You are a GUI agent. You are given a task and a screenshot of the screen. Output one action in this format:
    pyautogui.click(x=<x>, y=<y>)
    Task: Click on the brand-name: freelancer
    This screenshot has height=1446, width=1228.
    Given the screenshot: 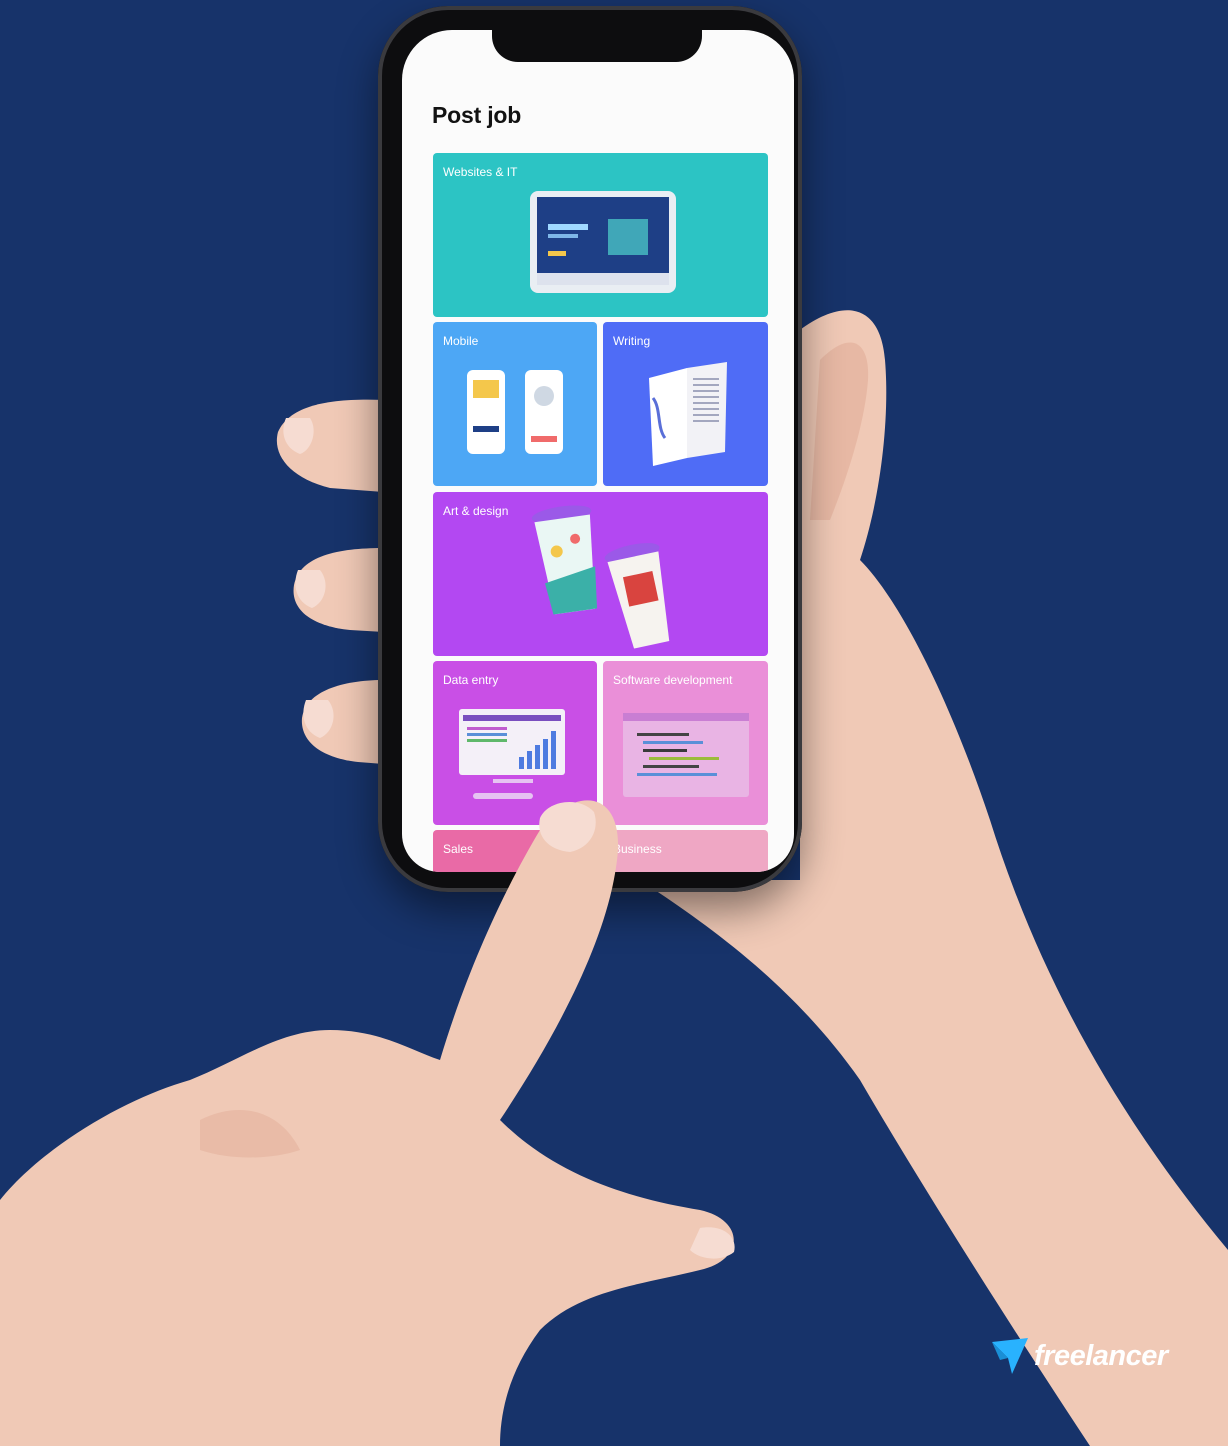 What is the action you would take?
    pyautogui.click(x=1101, y=1355)
    